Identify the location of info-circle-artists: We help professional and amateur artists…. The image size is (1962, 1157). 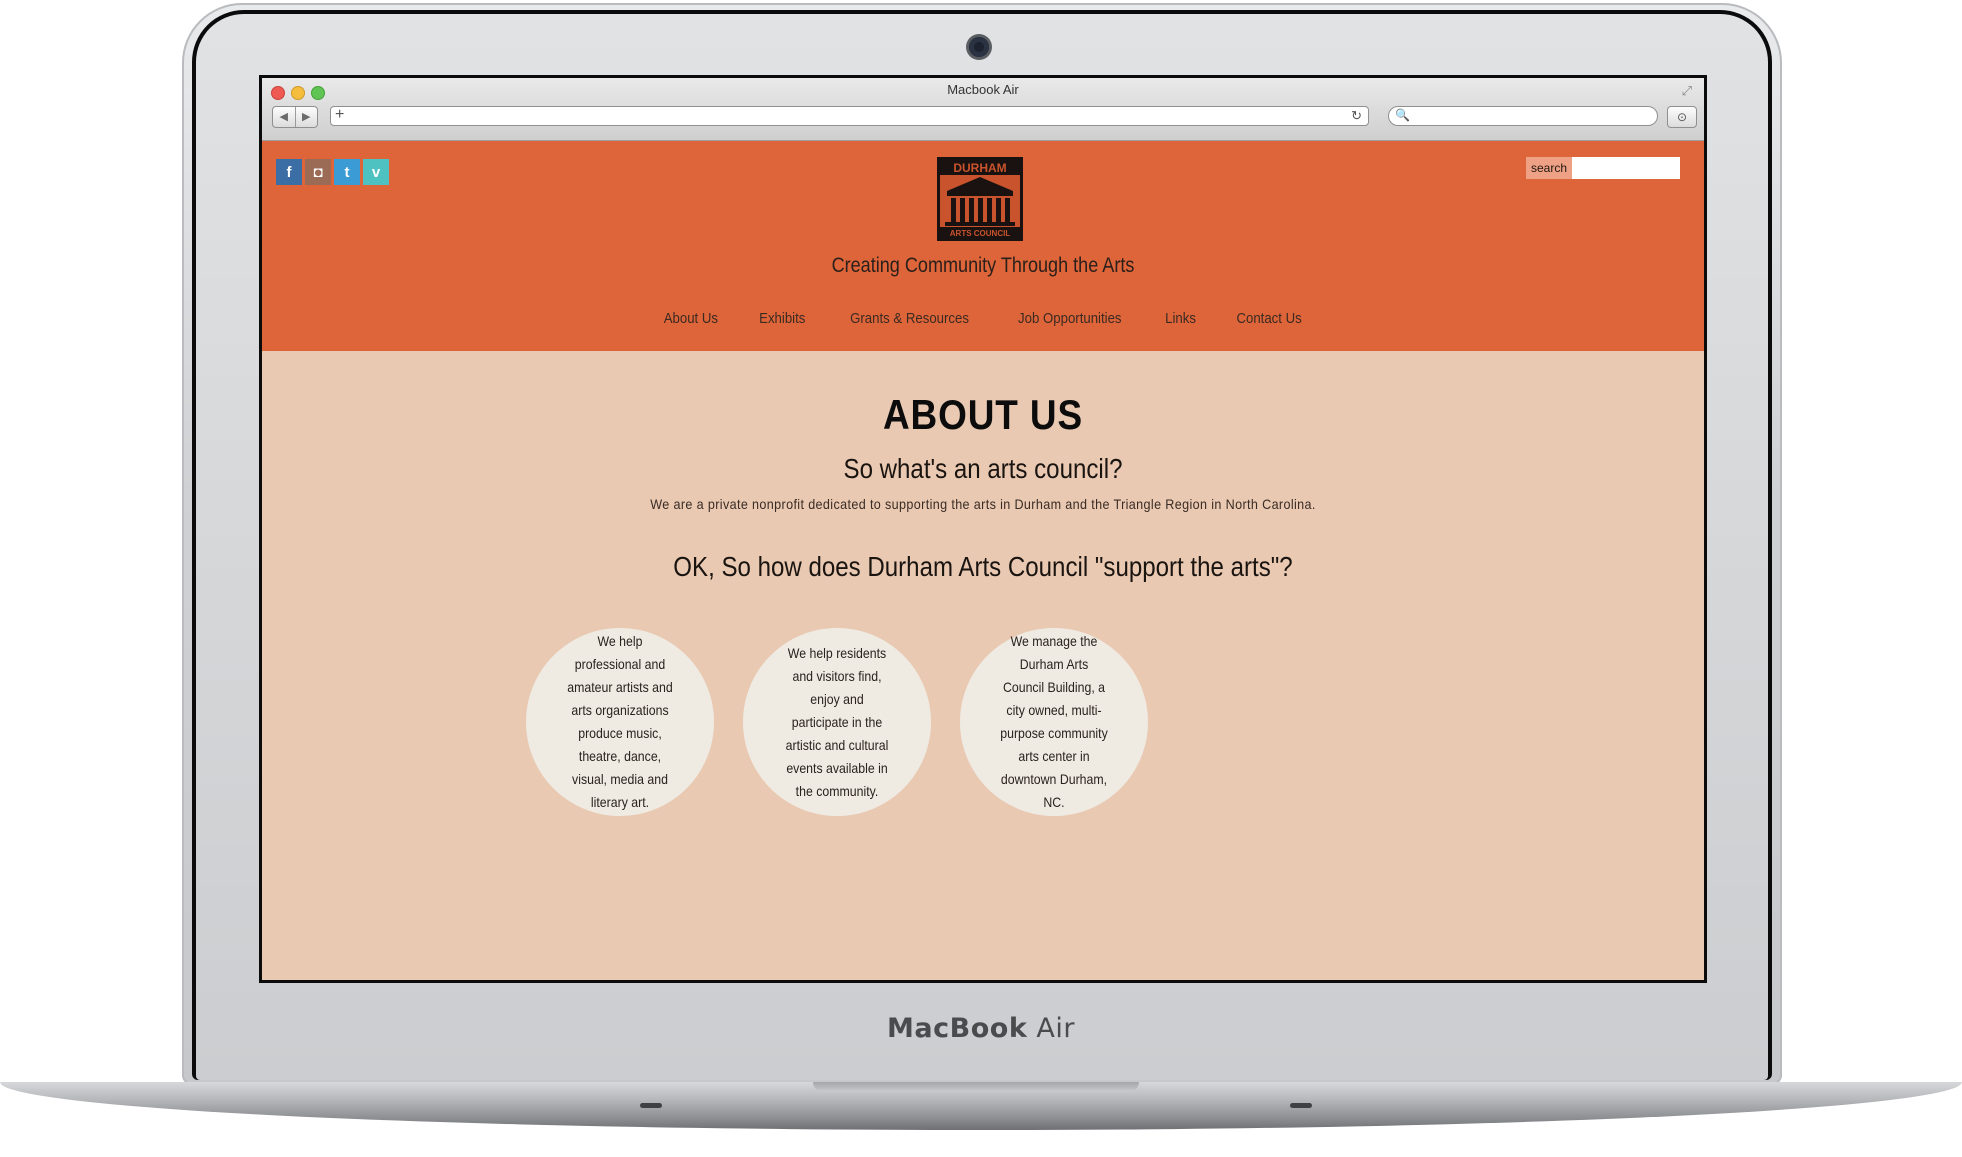
(620, 722).